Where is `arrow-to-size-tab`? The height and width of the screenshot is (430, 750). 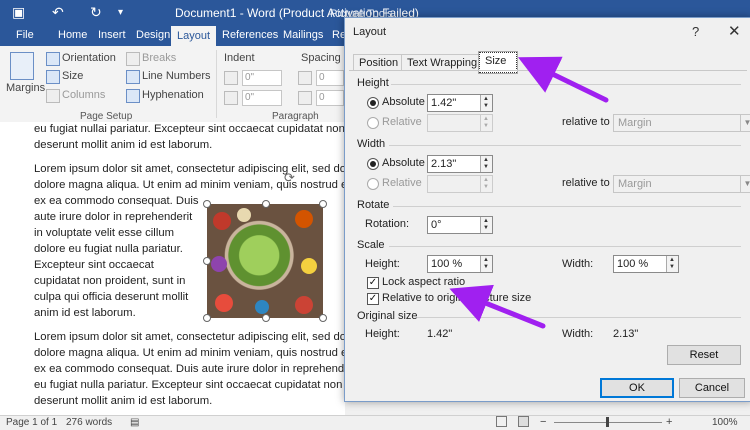 arrow-to-size-tab is located at coordinates (563, 79).